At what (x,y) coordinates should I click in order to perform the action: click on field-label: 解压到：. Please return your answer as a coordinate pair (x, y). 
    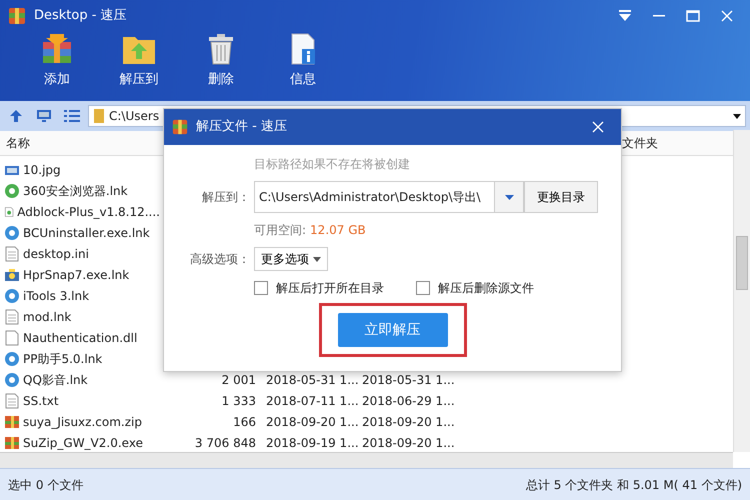
    Looking at the image, I should click on (225, 197).